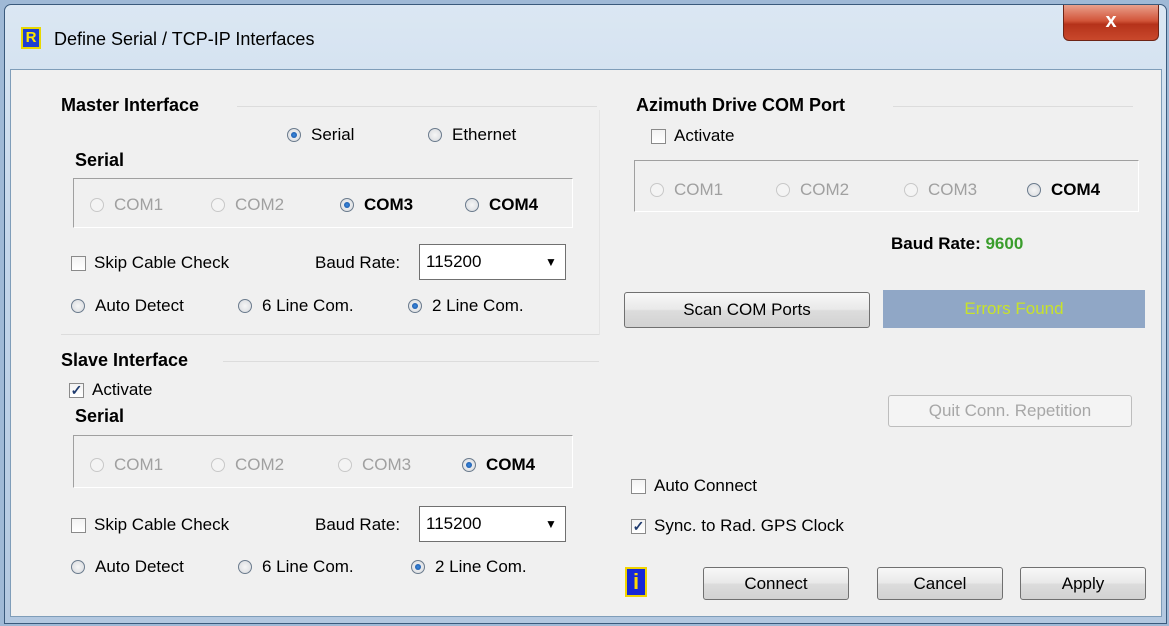 The width and height of the screenshot is (1169, 626). I want to click on slave-com4: COM4, so click(498, 465).